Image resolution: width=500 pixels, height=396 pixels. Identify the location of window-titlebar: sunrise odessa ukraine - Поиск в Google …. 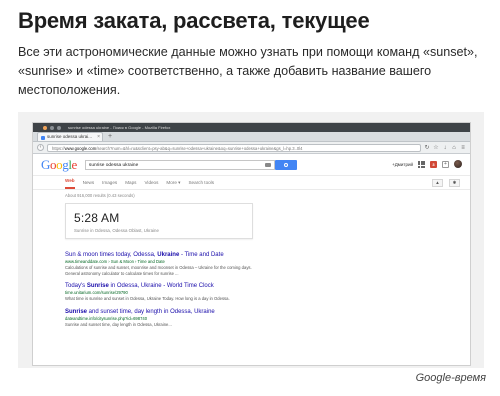
(251, 127).